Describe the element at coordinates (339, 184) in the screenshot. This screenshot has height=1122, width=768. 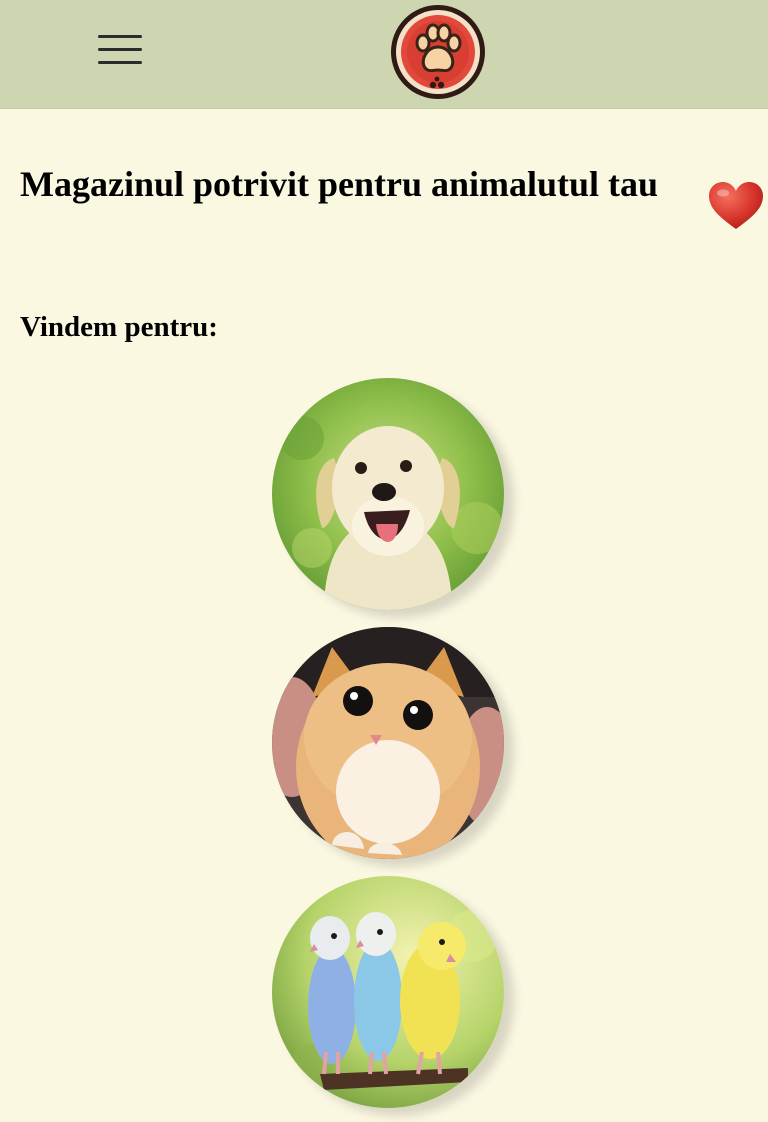
I see `page-title: Magazinul potrivit pentru animalutul tau` at that location.